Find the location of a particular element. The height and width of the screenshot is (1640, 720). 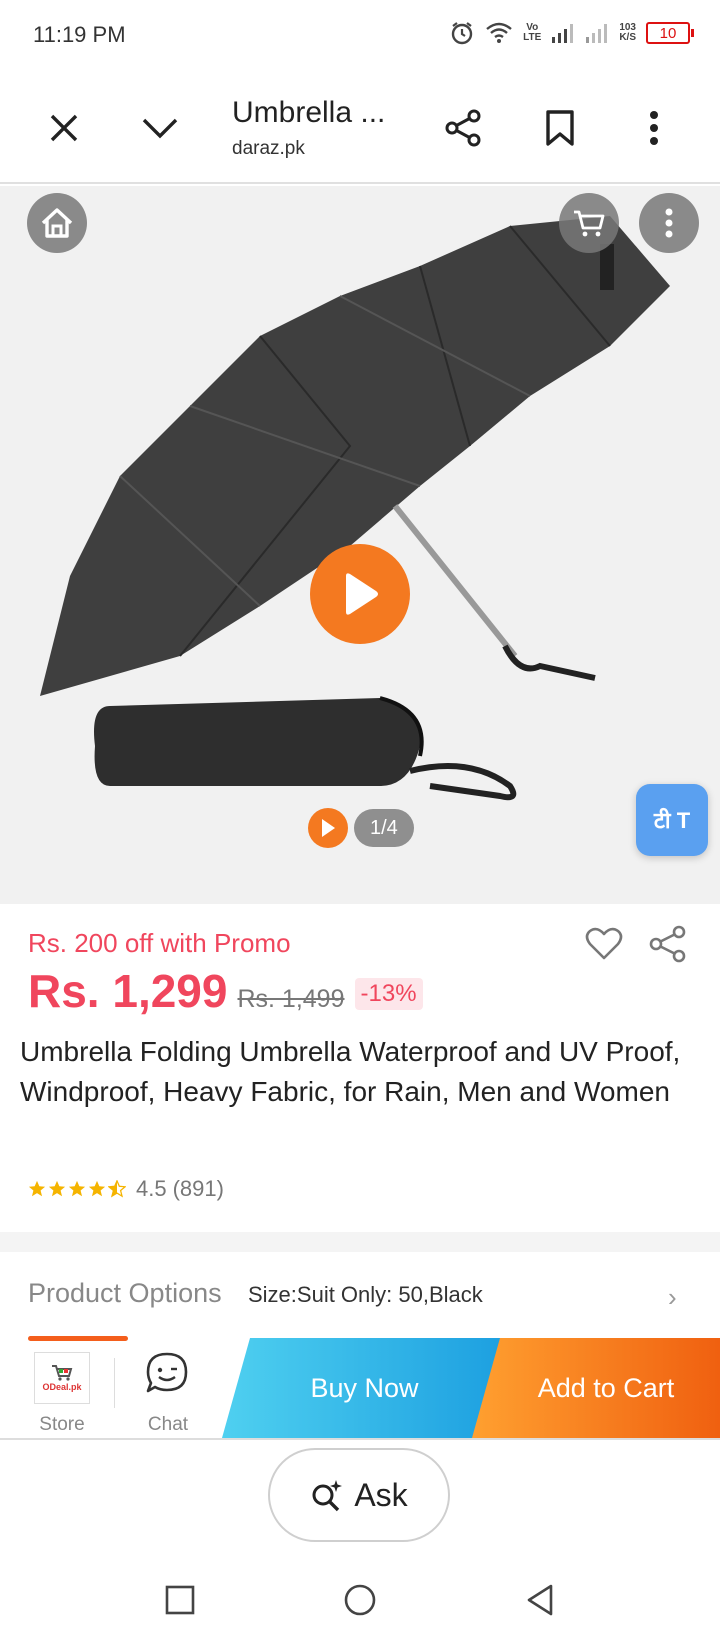

recents-icon is located at coordinates (180, 1600).